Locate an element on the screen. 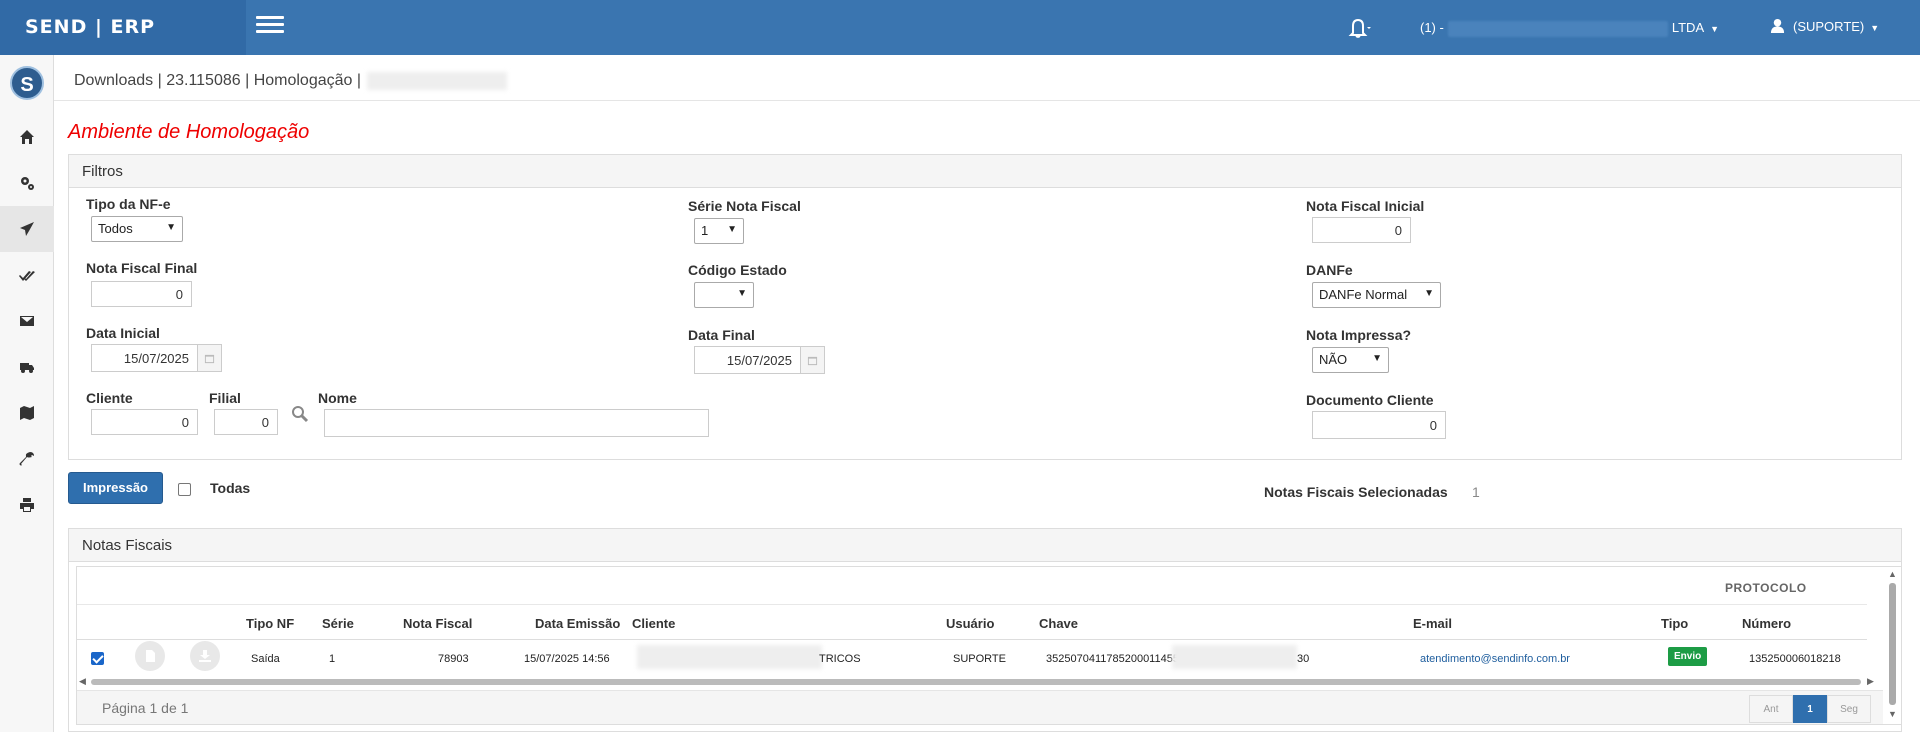 Image resolution: width=1920 pixels, height=732 pixels. sidebar-item-truck is located at coordinates (27, 367).